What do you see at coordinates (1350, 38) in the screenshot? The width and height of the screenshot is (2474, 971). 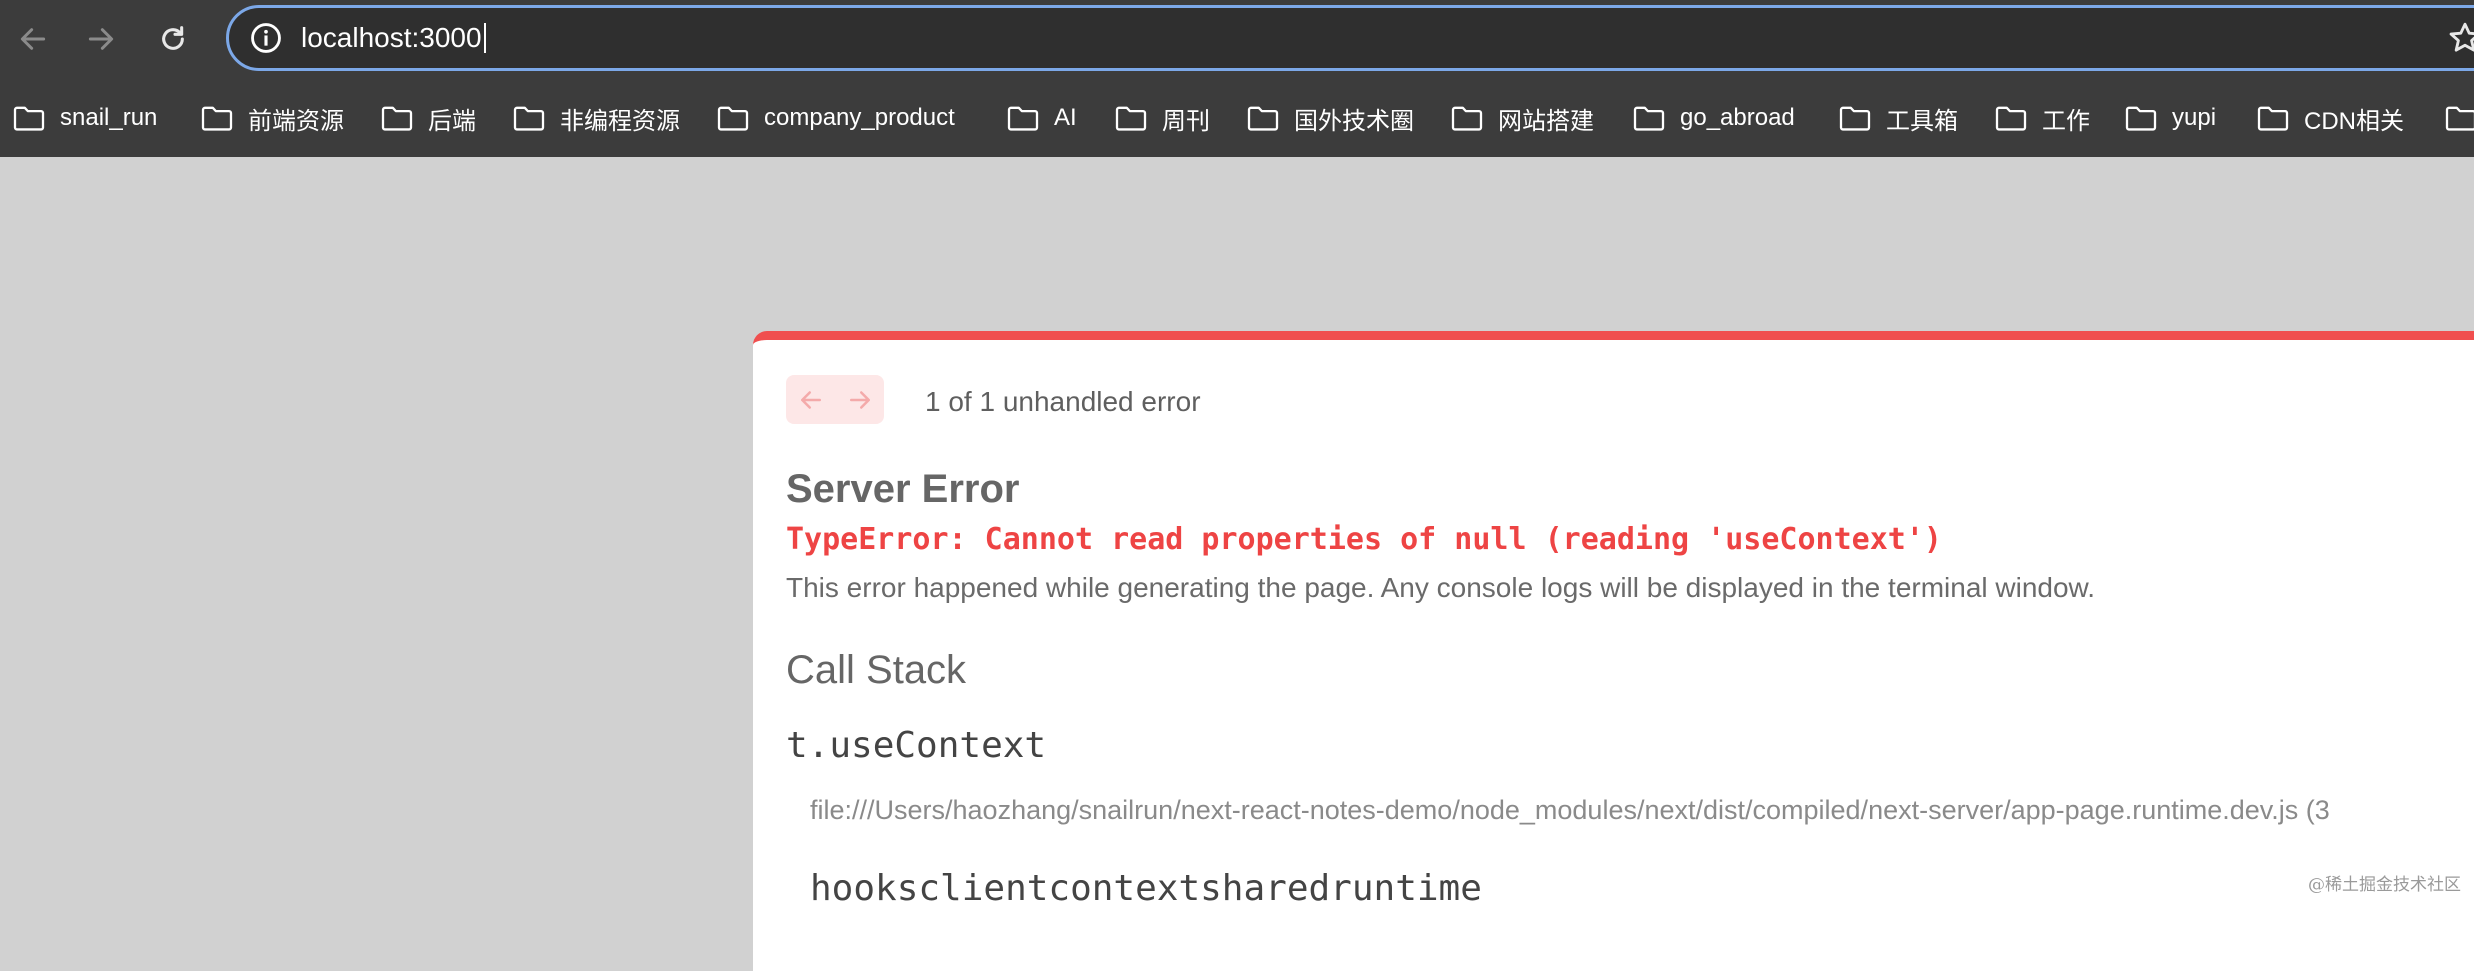 I see `address-bar: localhost:3000` at bounding box center [1350, 38].